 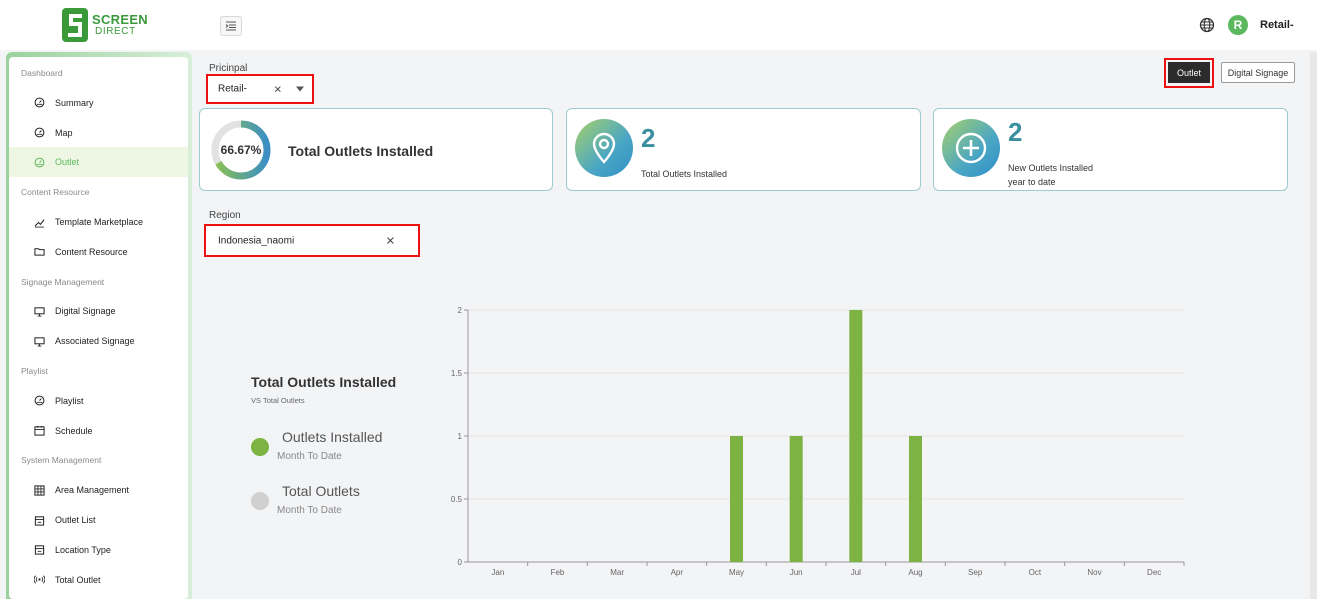 I want to click on total-outlets-card: 2 Total Outlets Installed, so click(x=743, y=149).